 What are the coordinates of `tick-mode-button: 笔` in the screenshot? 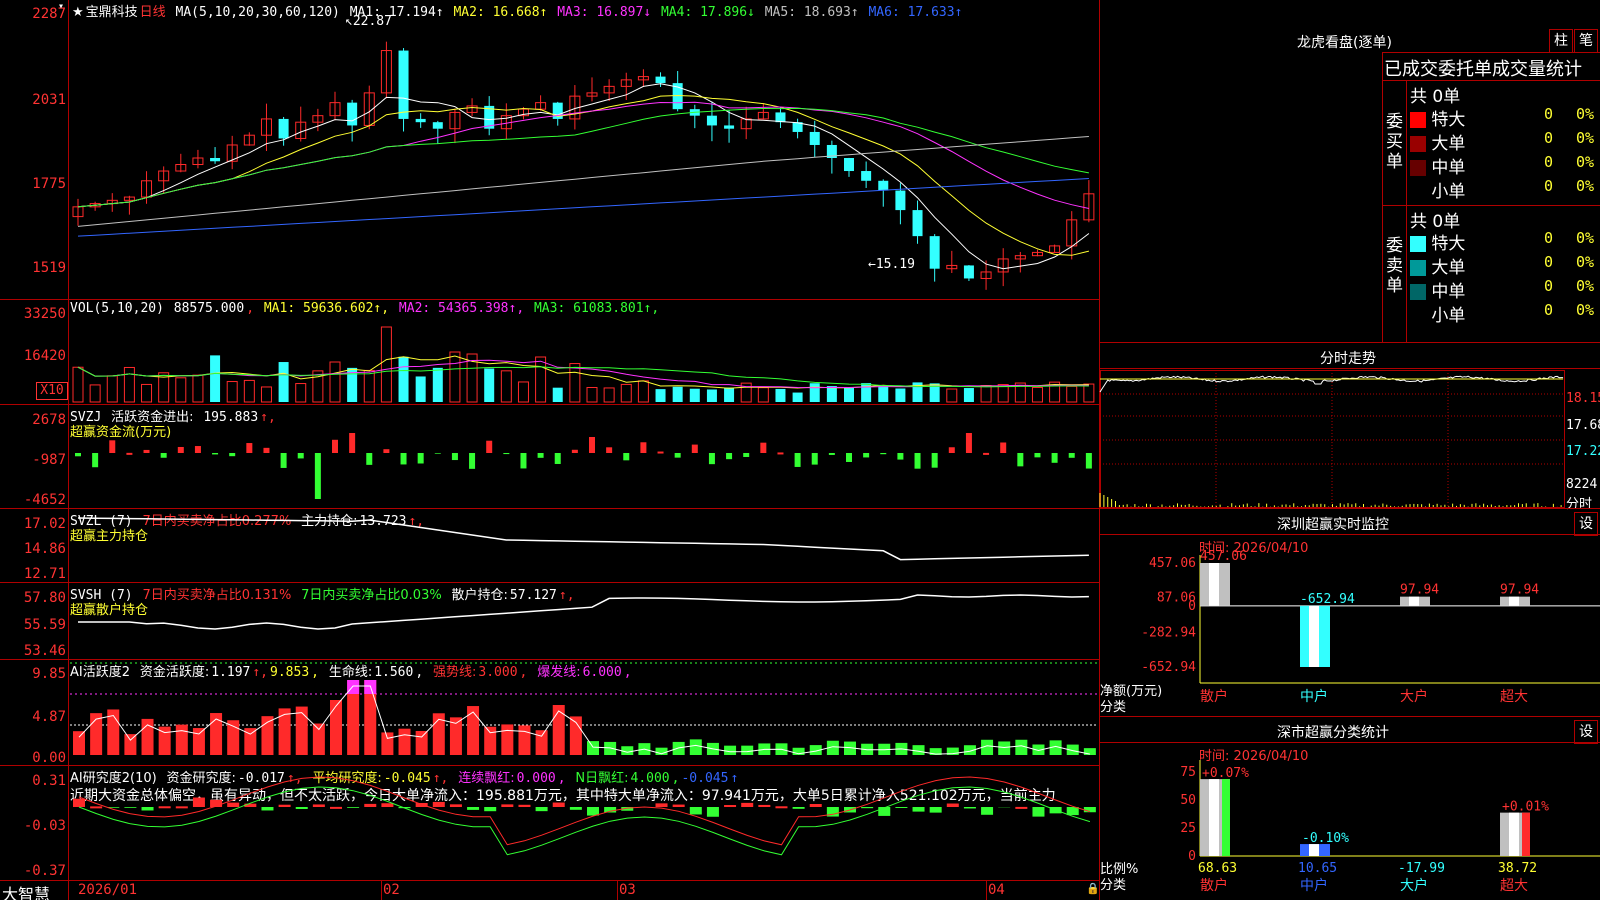 It's located at (1586, 41).